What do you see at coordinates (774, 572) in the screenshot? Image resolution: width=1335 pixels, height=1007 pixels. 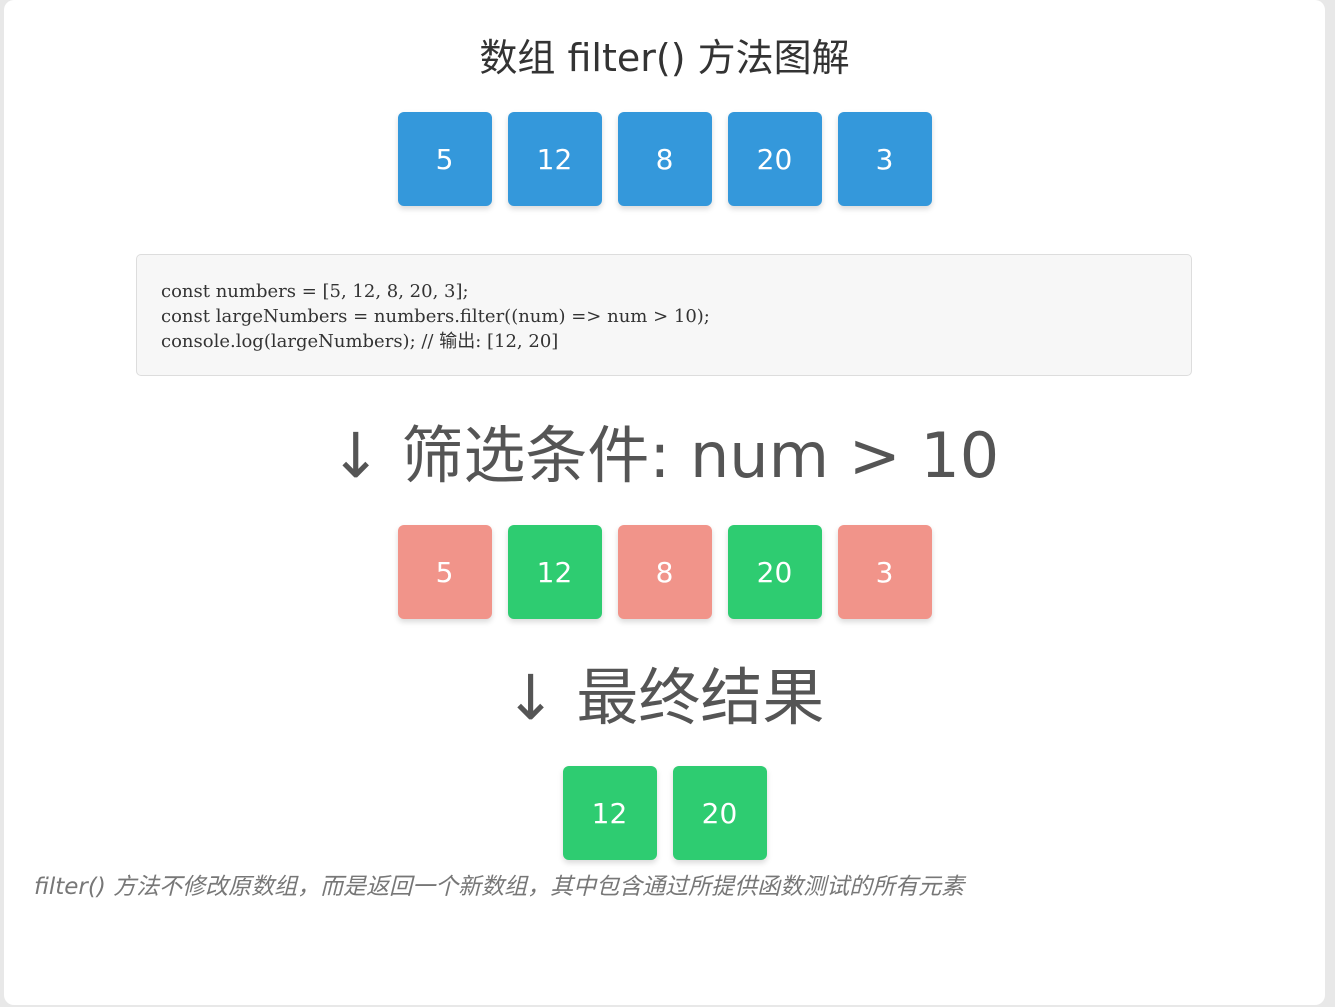 I see `array-item-passed: 20` at bounding box center [774, 572].